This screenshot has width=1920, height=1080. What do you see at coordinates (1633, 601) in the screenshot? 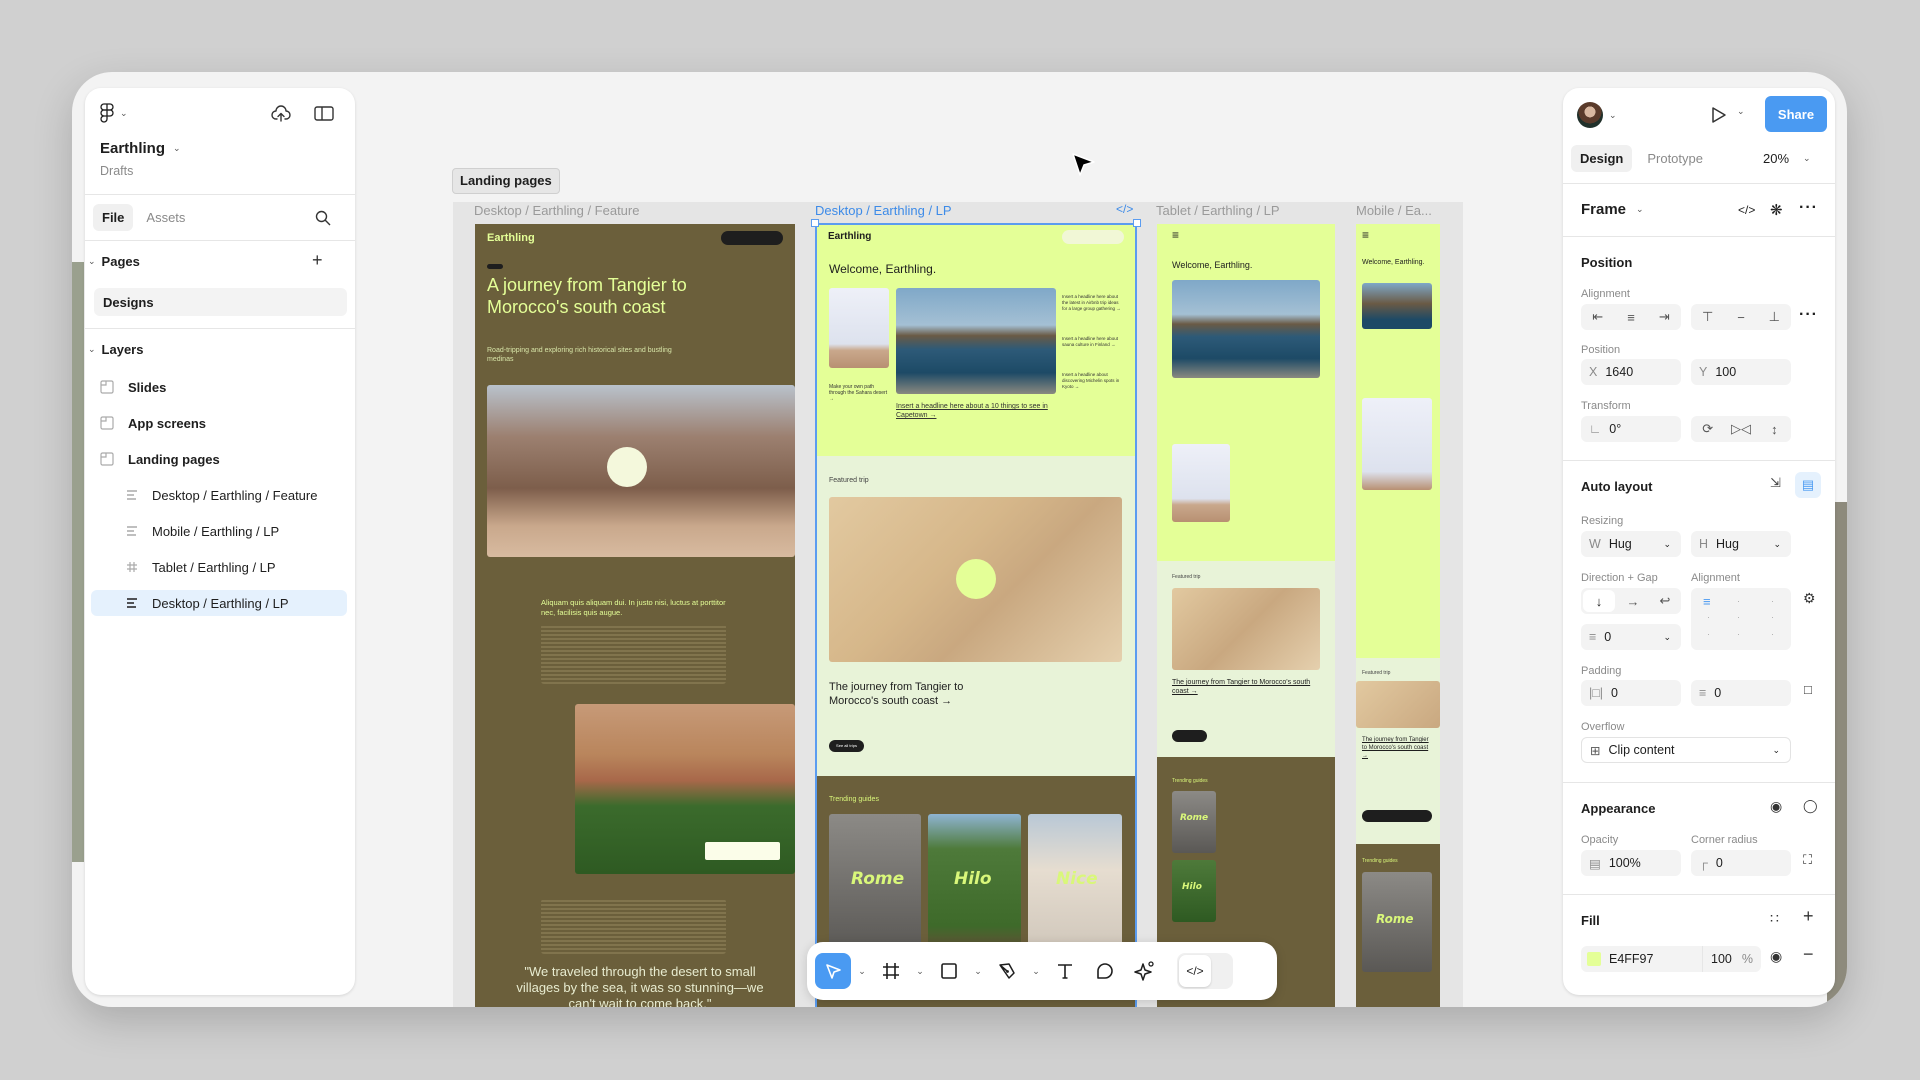
I see `direction-horizontal-icon: →` at bounding box center [1633, 601].